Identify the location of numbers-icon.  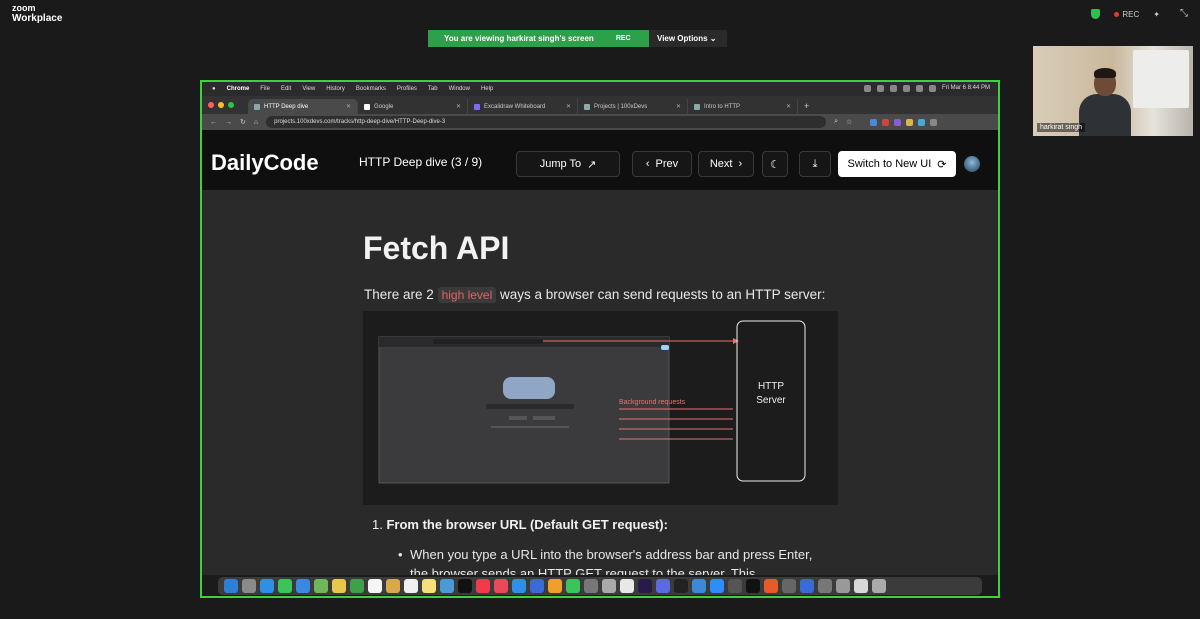
(573, 586).